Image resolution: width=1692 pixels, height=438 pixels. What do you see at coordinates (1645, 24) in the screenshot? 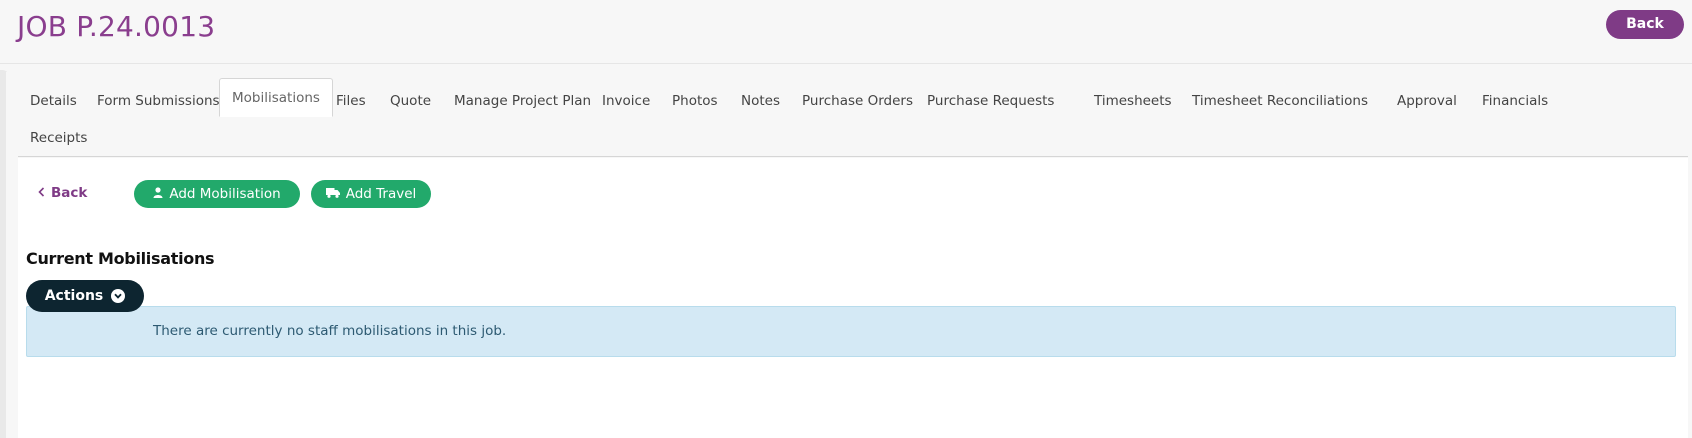
I see `header-back-button: Back` at bounding box center [1645, 24].